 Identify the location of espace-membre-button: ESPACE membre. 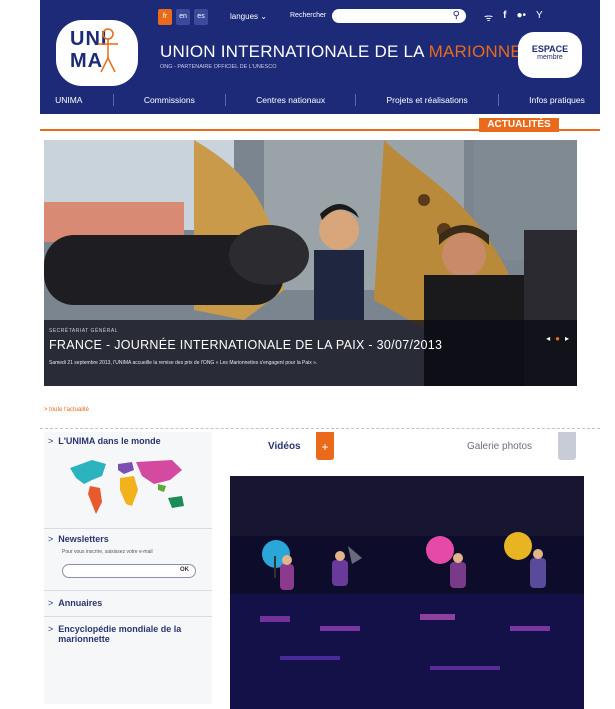
(550, 55).